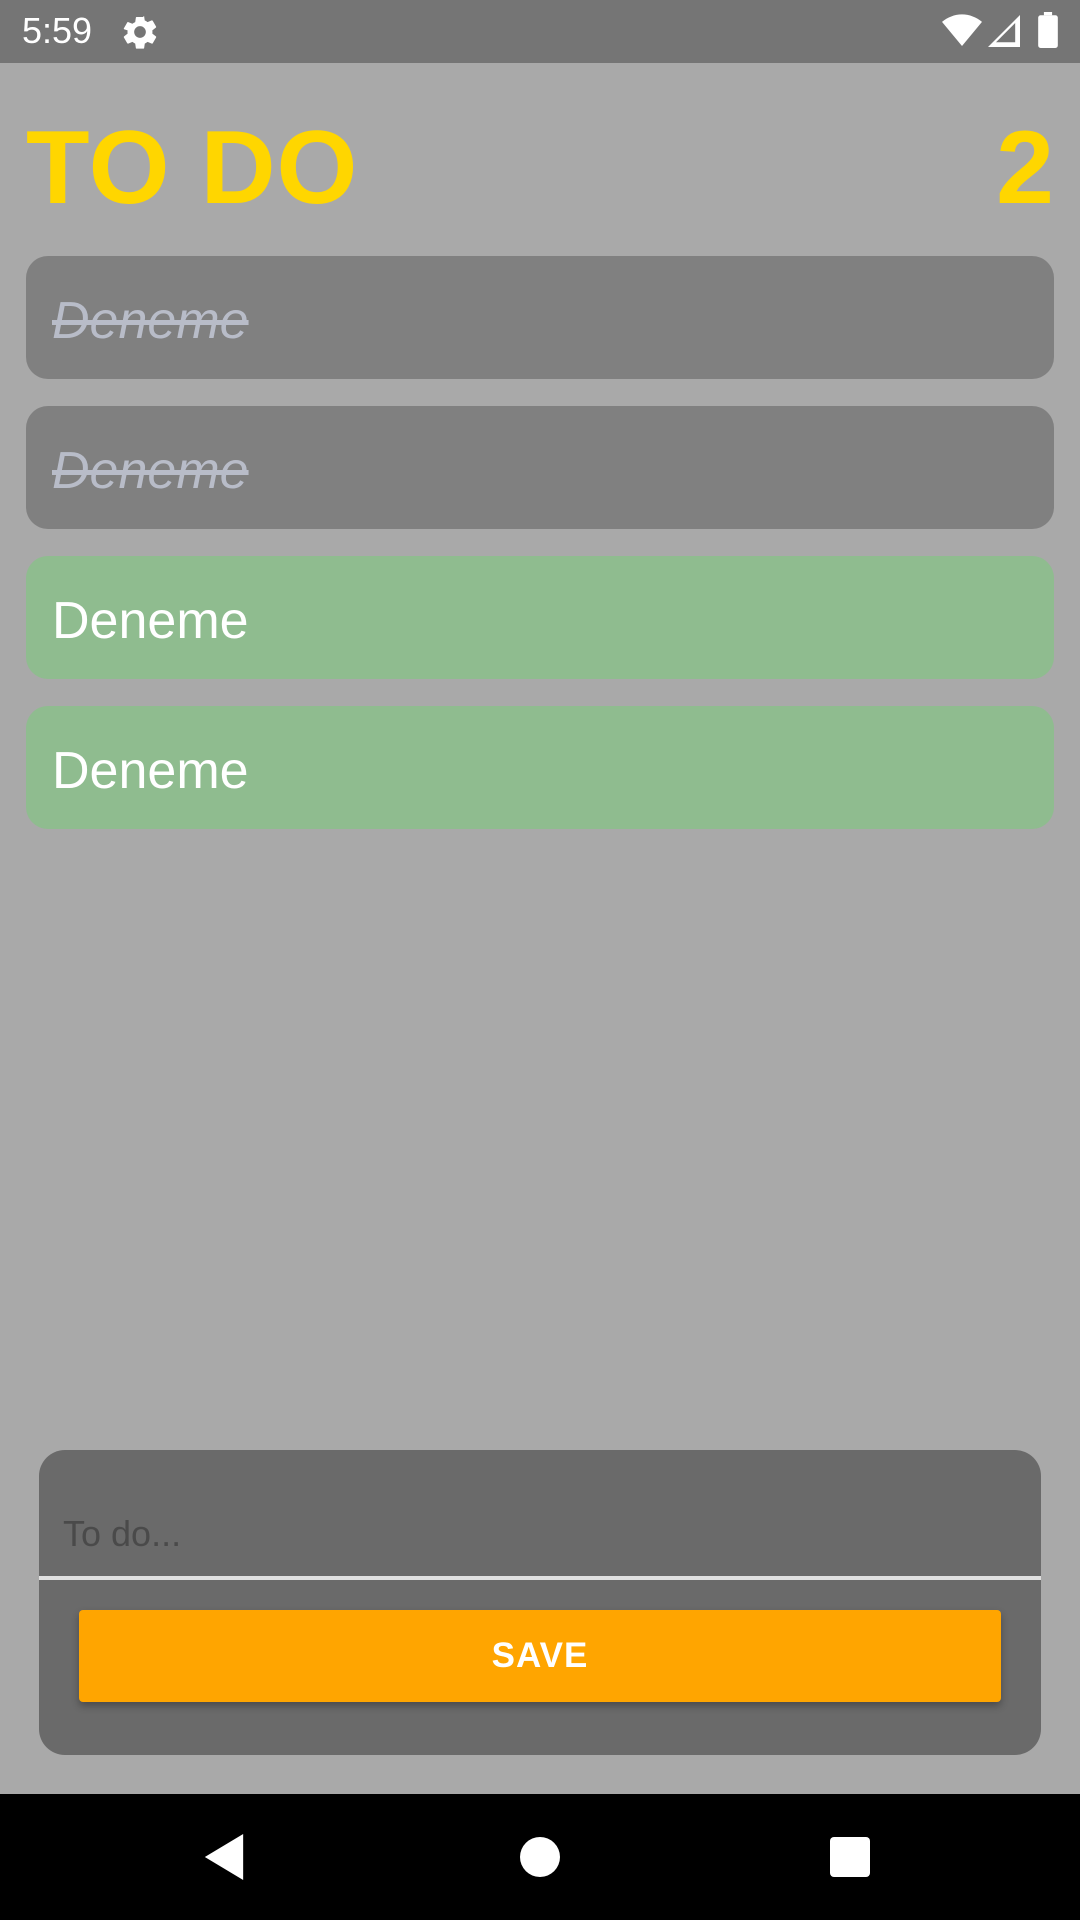  What do you see at coordinates (1025, 168) in the screenshot?
I see `todo-count: 2` at bounding box center [1025, 168].